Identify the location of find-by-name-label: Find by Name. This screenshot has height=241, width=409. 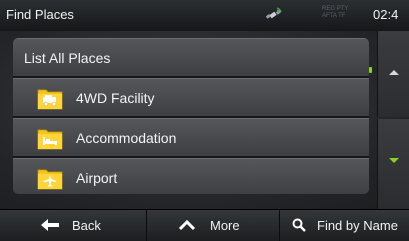
(357, 225).